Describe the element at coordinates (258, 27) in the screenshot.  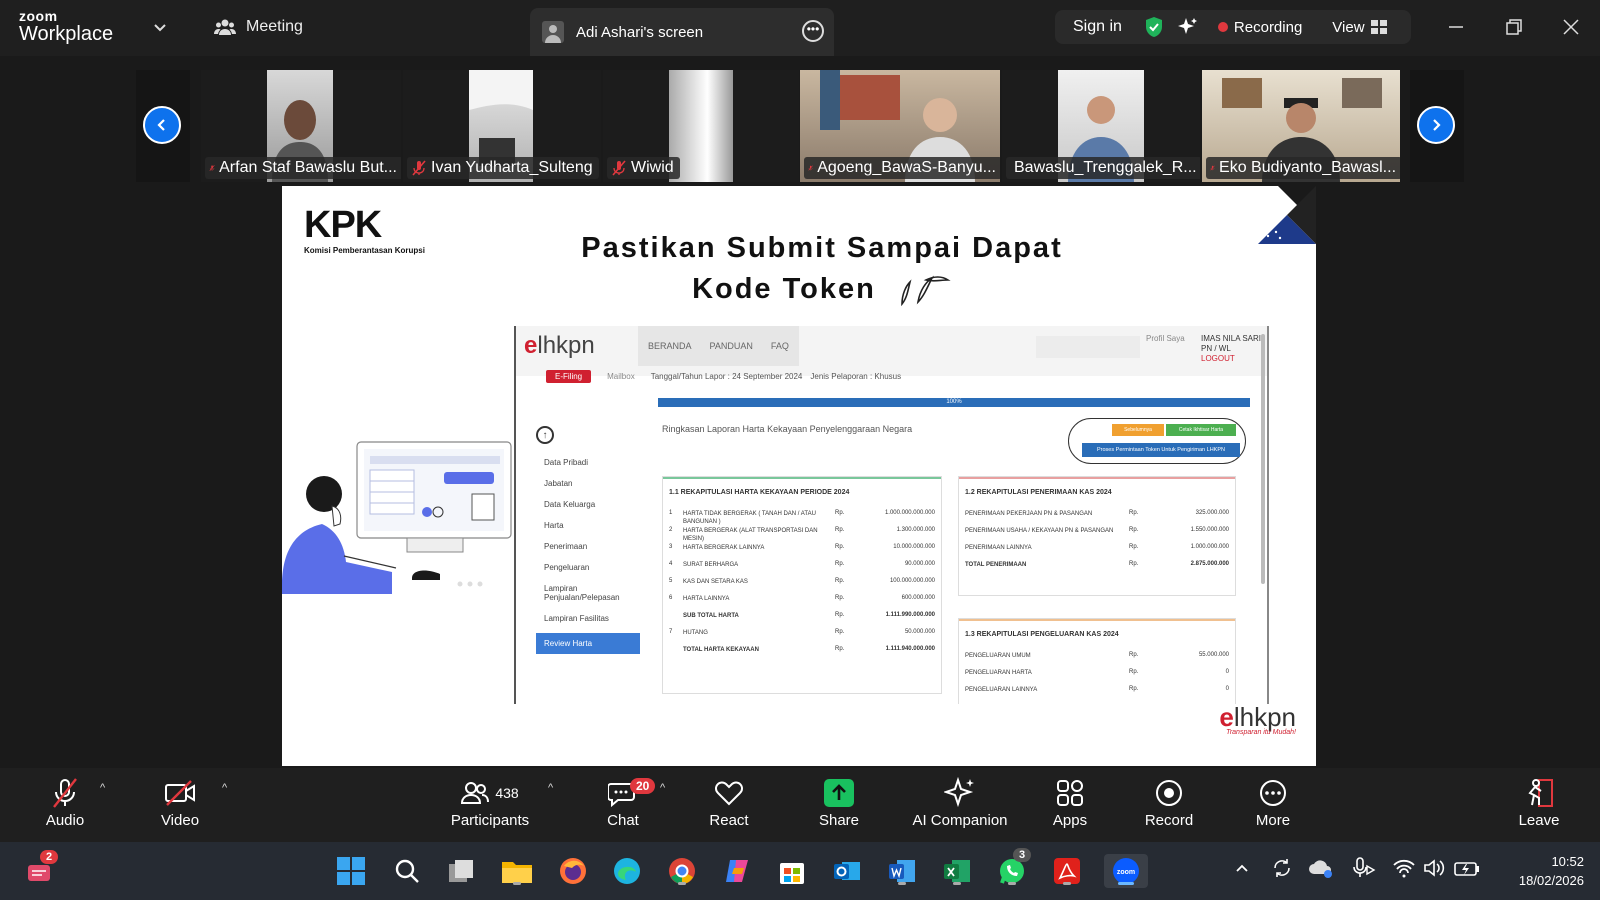
I see `meeting-button: Meeting` at that location.